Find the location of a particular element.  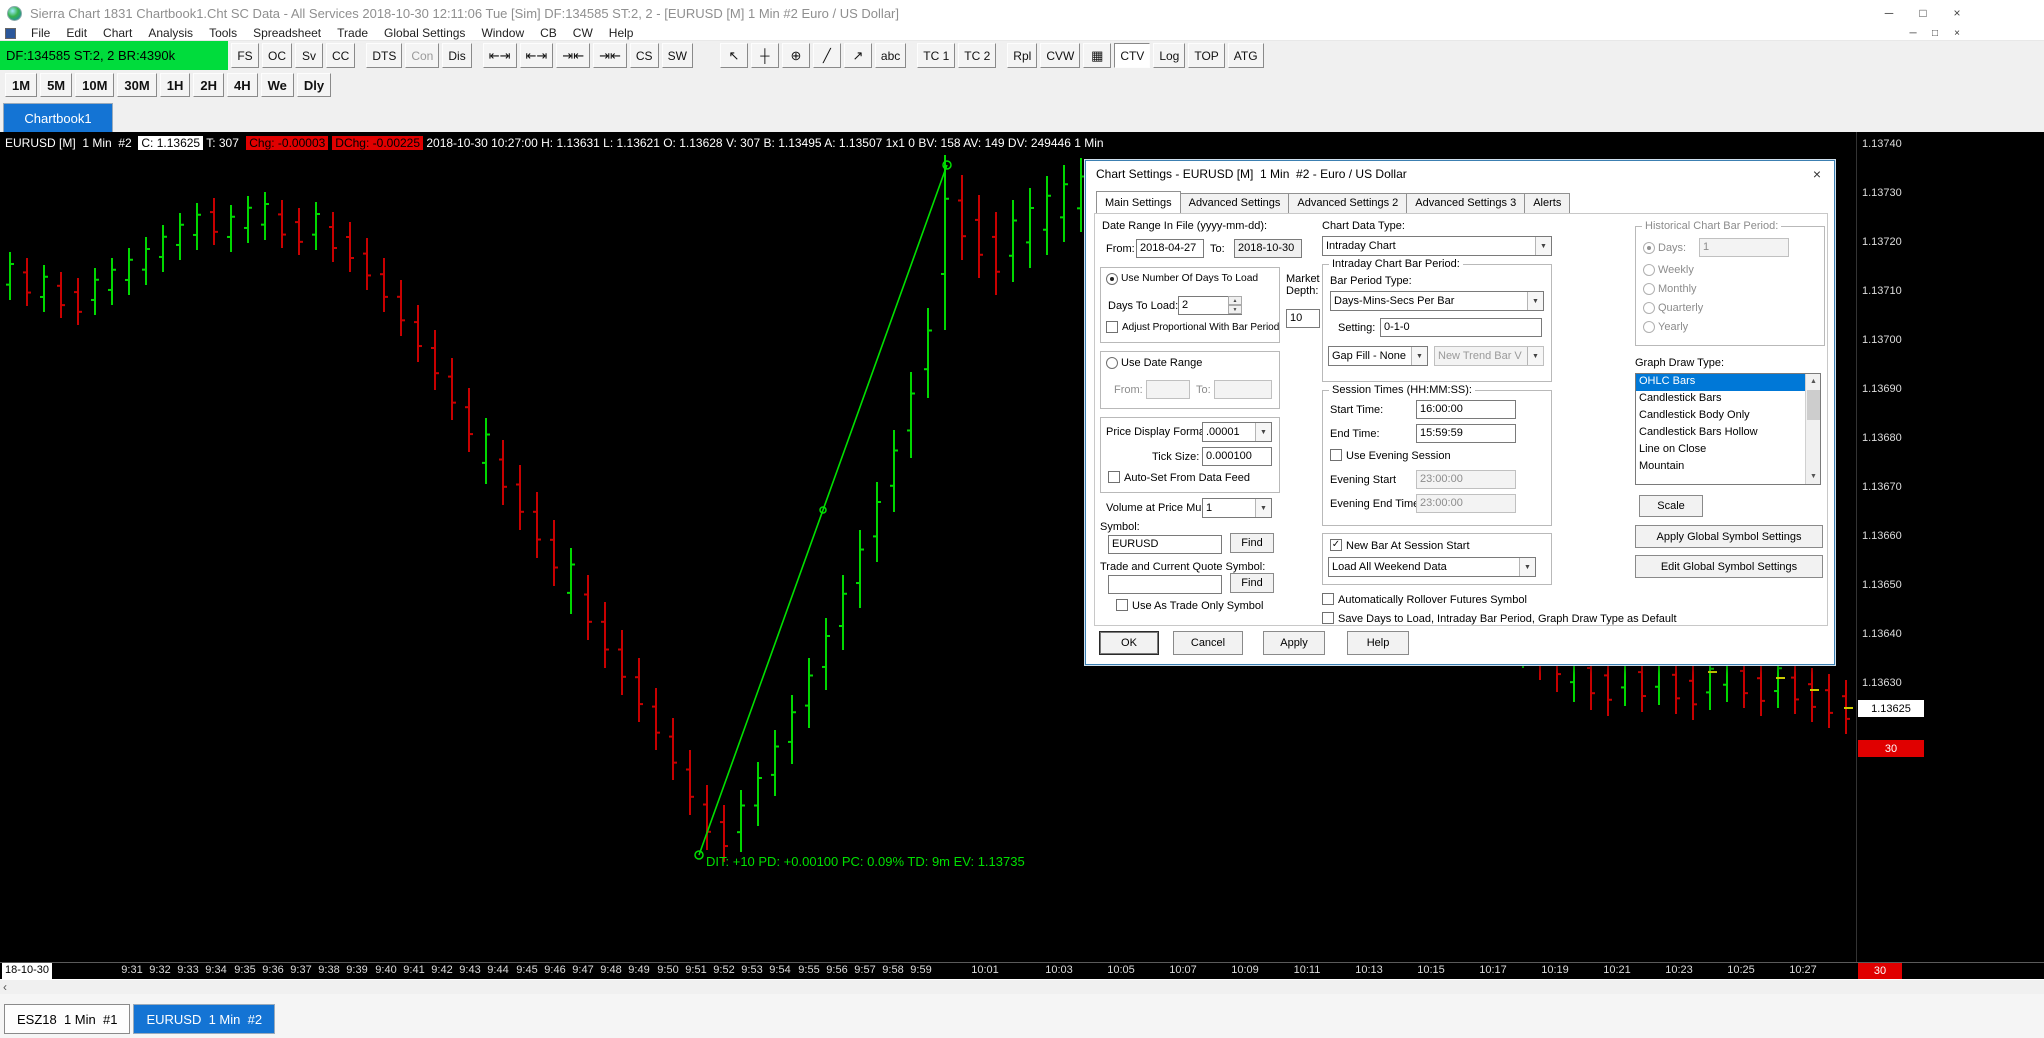

tab-advanced-settings: Advanced Settings is located at coordinates (1235, 203).